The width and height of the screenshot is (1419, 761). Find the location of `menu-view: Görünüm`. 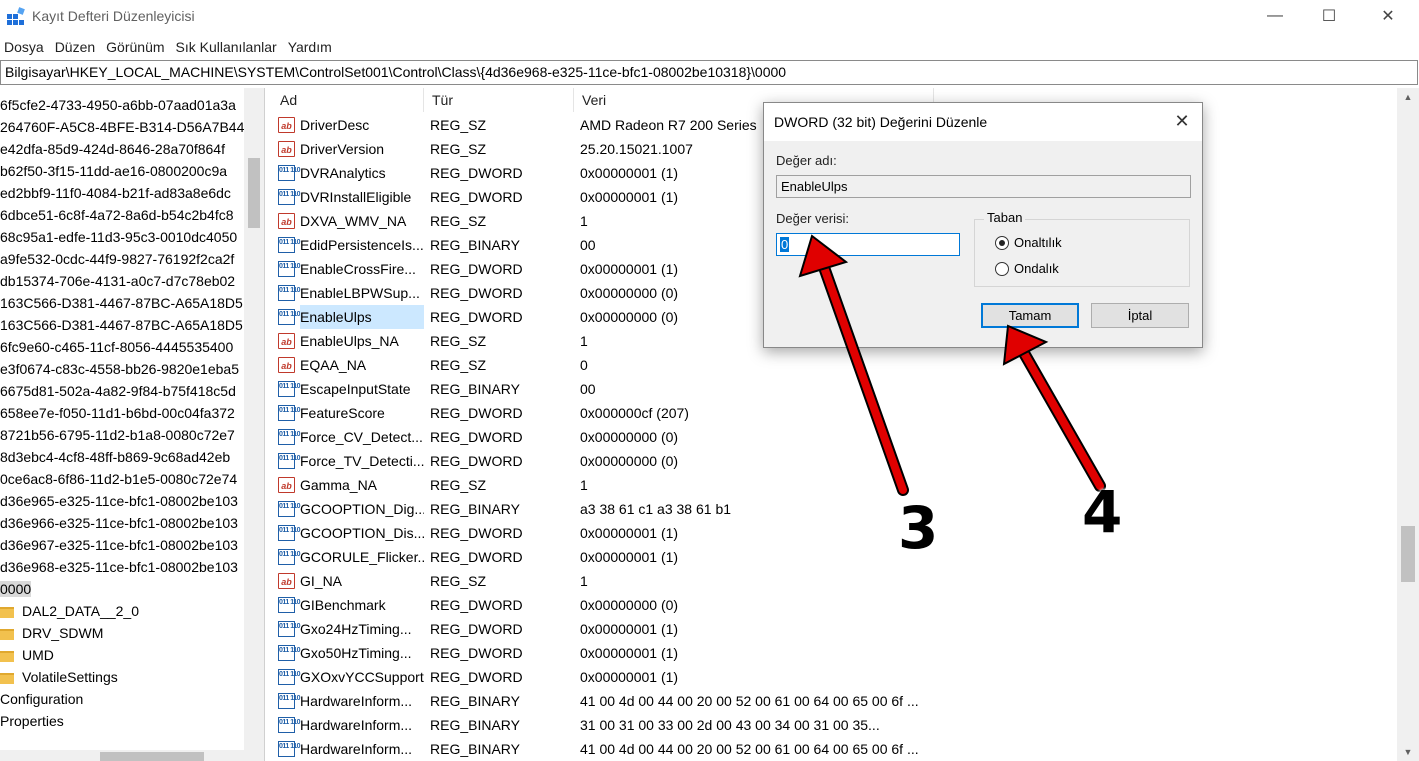

menu-view: Görünüm is located at coordinates (136, 47).